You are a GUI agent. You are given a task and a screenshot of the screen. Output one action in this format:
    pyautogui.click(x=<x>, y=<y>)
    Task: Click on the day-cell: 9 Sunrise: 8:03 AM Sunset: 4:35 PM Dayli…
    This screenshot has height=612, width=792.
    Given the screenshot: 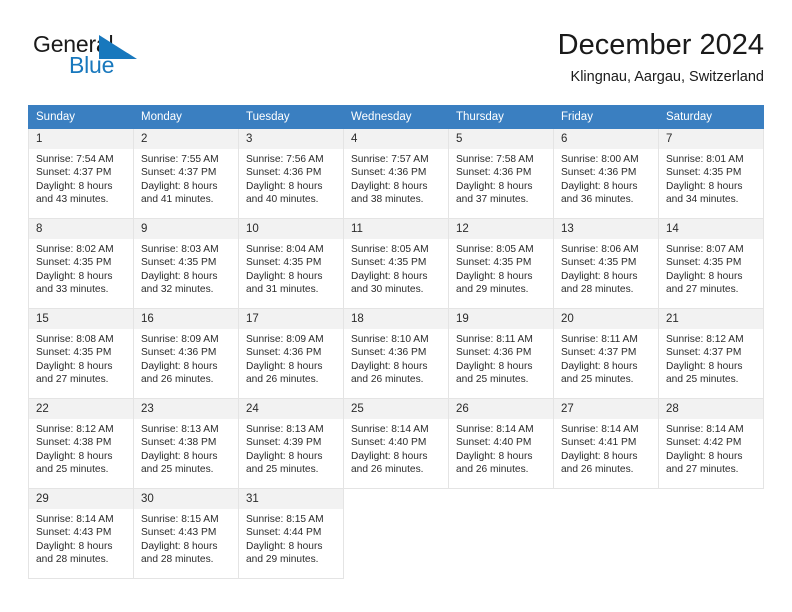 What is the action you would take?
    pyautogui.click(x=186, y=263)
    